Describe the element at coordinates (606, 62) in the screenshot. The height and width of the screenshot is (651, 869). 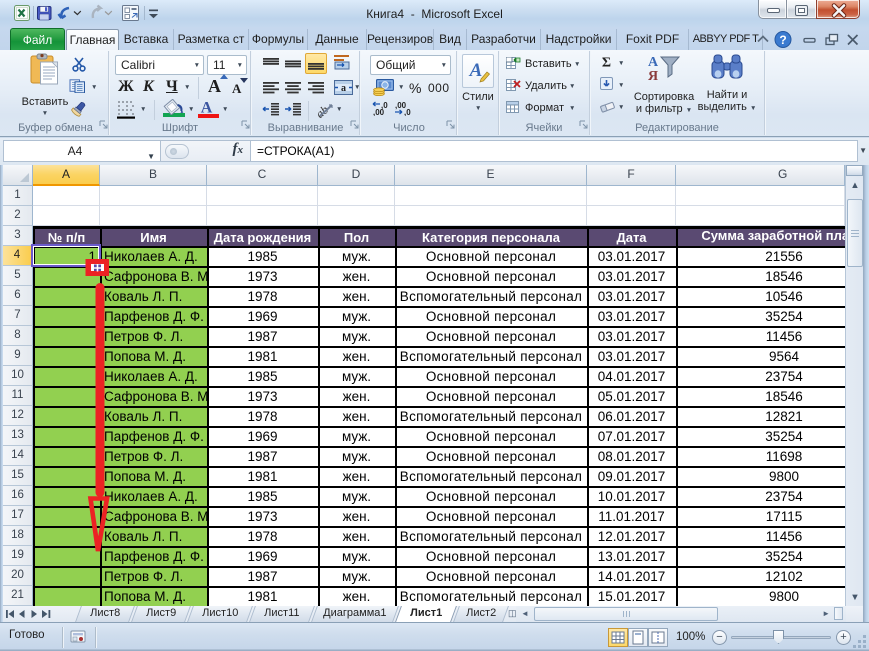
I see `svg-text: Σ` at that location.